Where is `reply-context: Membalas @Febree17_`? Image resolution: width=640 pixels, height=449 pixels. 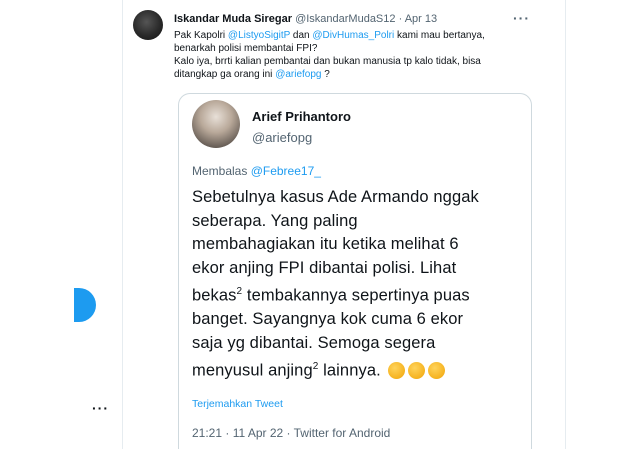
reply-context: Membalas @Febree17_ is located at coordinates (256, 171).